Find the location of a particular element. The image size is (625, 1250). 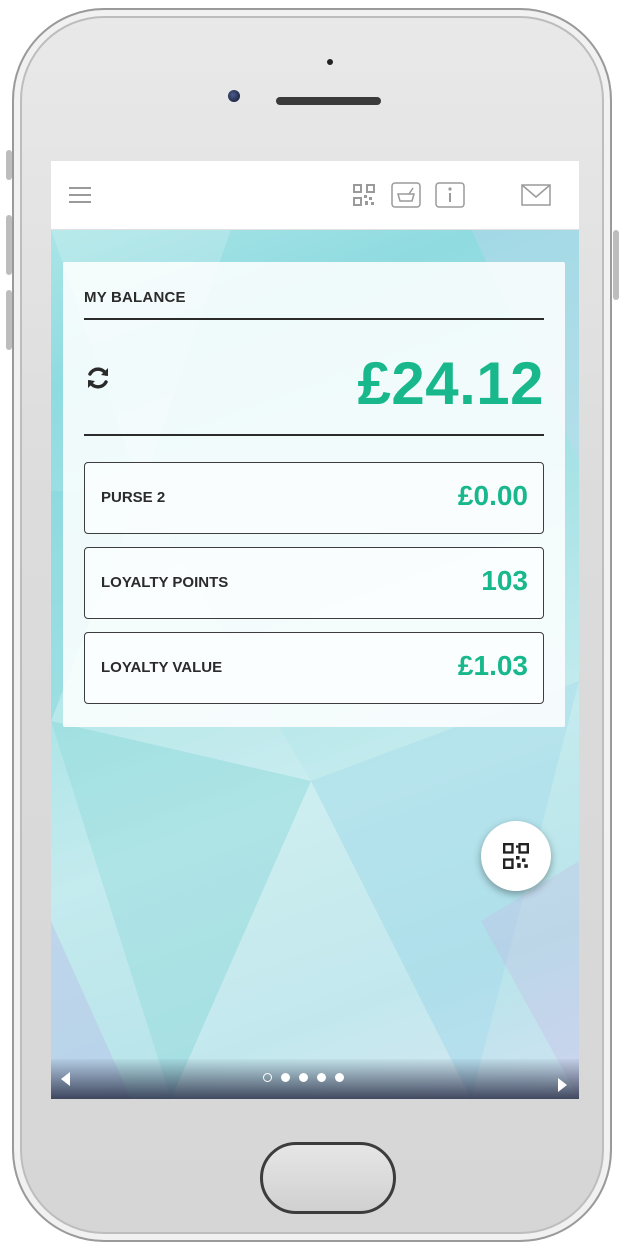

balance-title: MY BALANCE is located at coordinates (135, 297).